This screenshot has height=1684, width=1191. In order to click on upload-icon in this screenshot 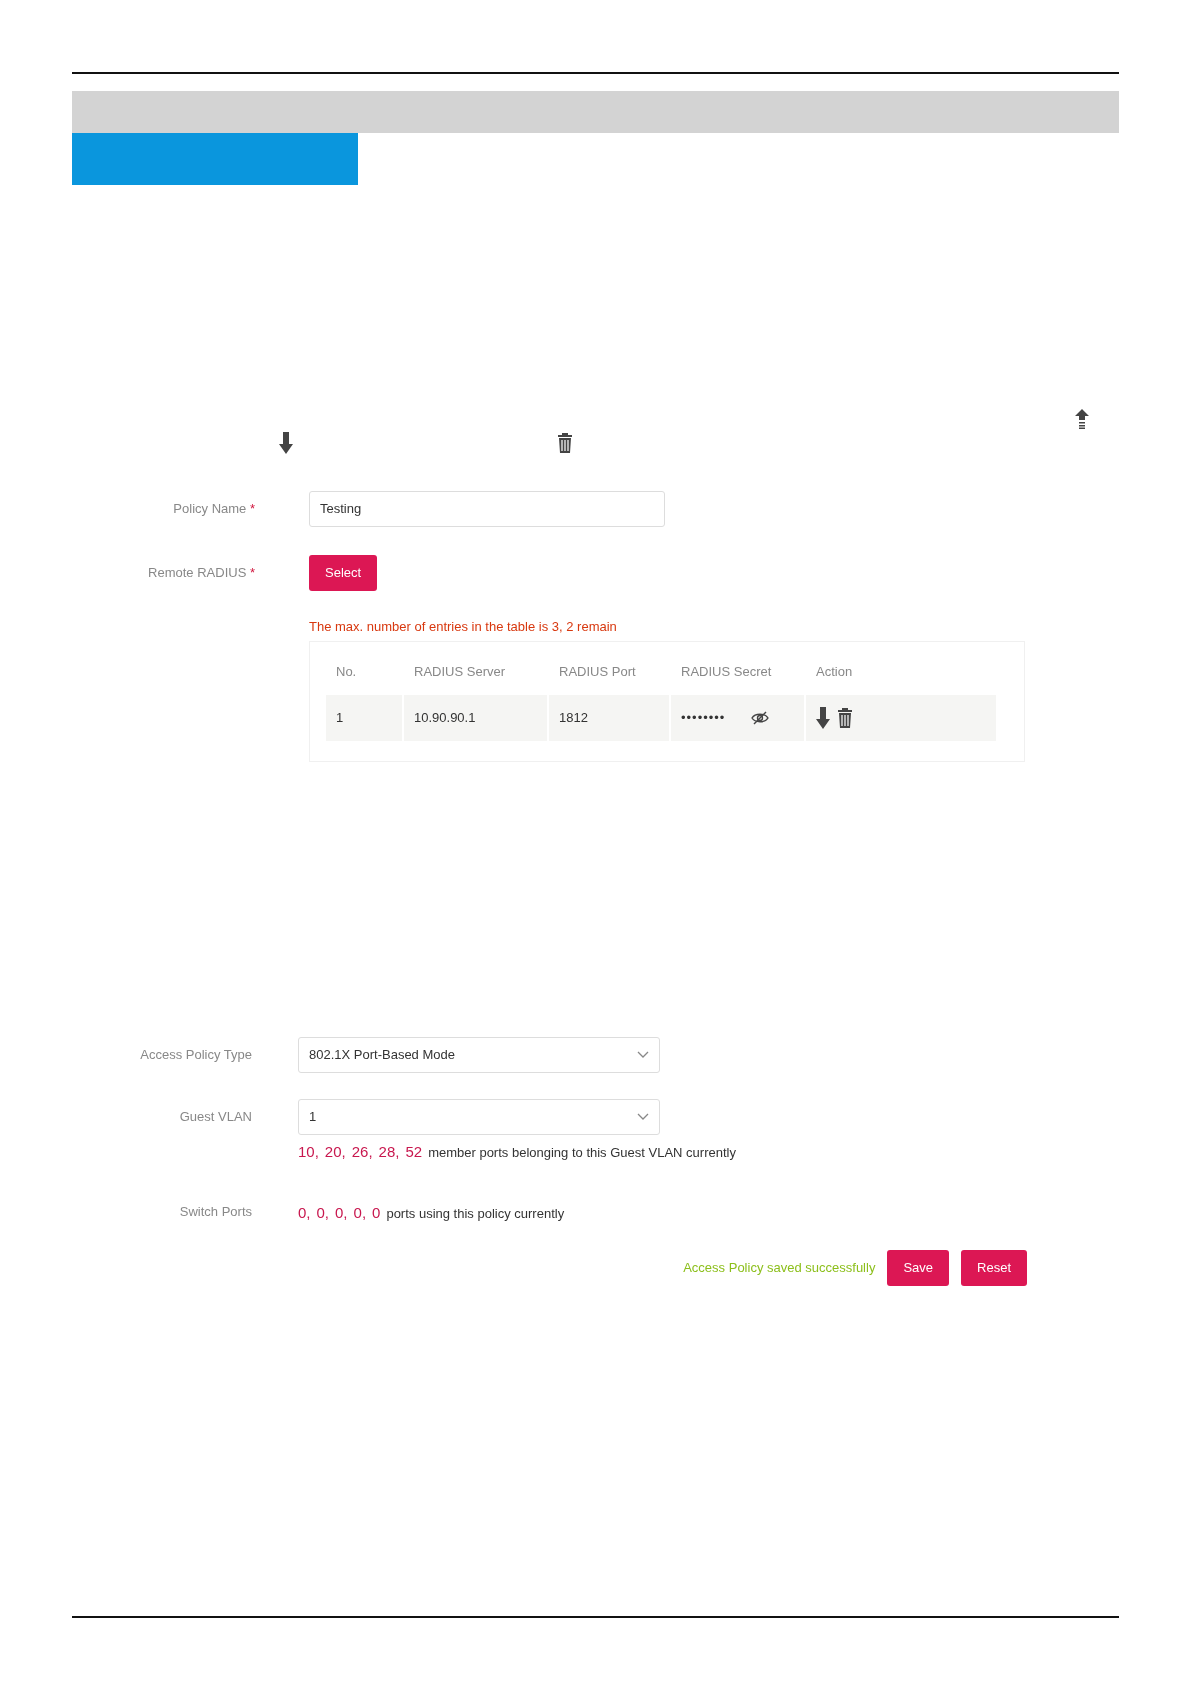, I will do `click(1082, 420)`.